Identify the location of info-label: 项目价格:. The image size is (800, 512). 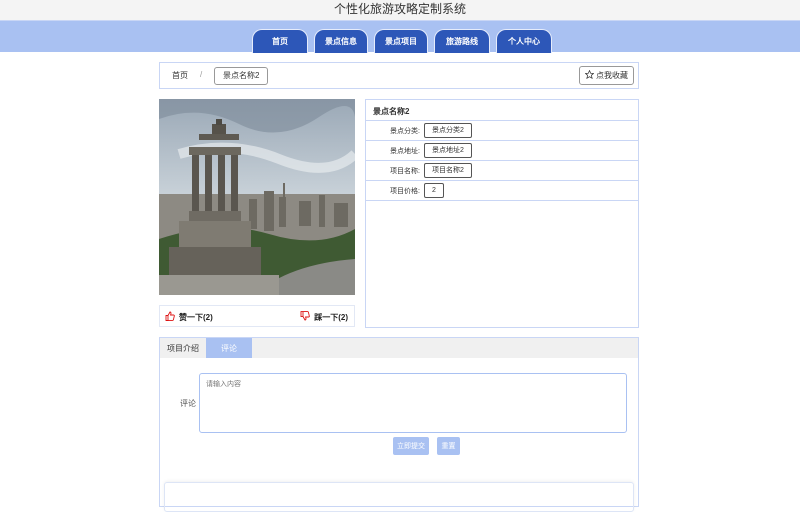
(405, 191).